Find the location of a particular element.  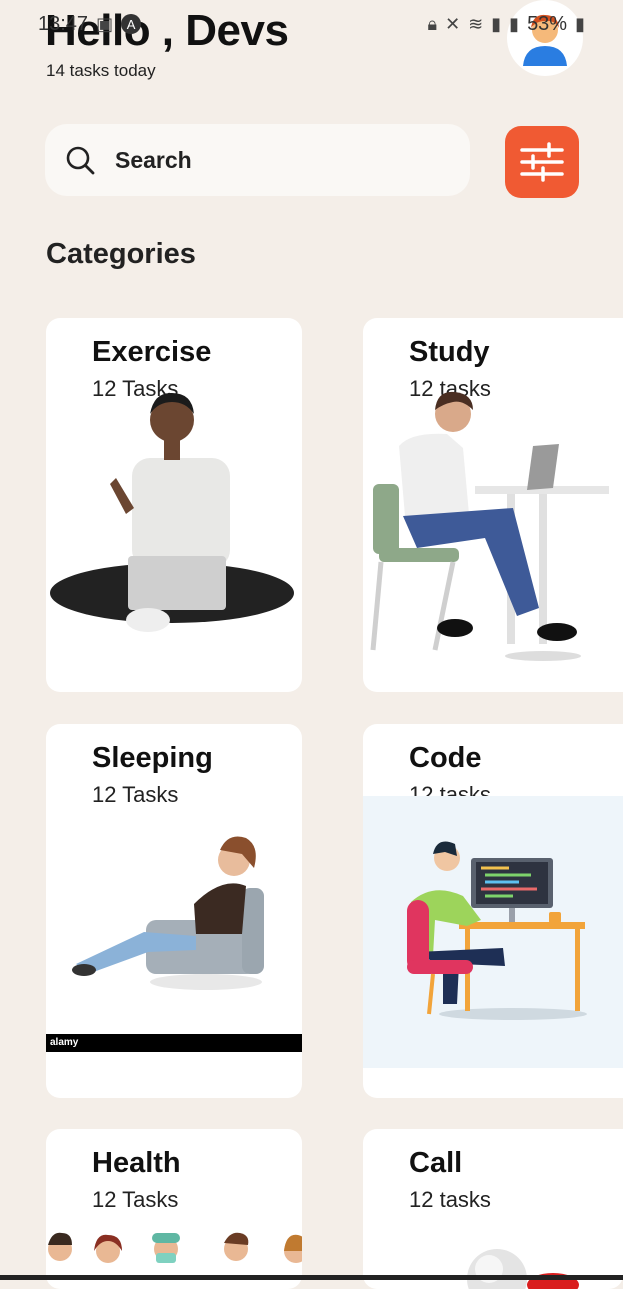

category-card-call: Call 12 tasks is located at coordinates (493, 1209).